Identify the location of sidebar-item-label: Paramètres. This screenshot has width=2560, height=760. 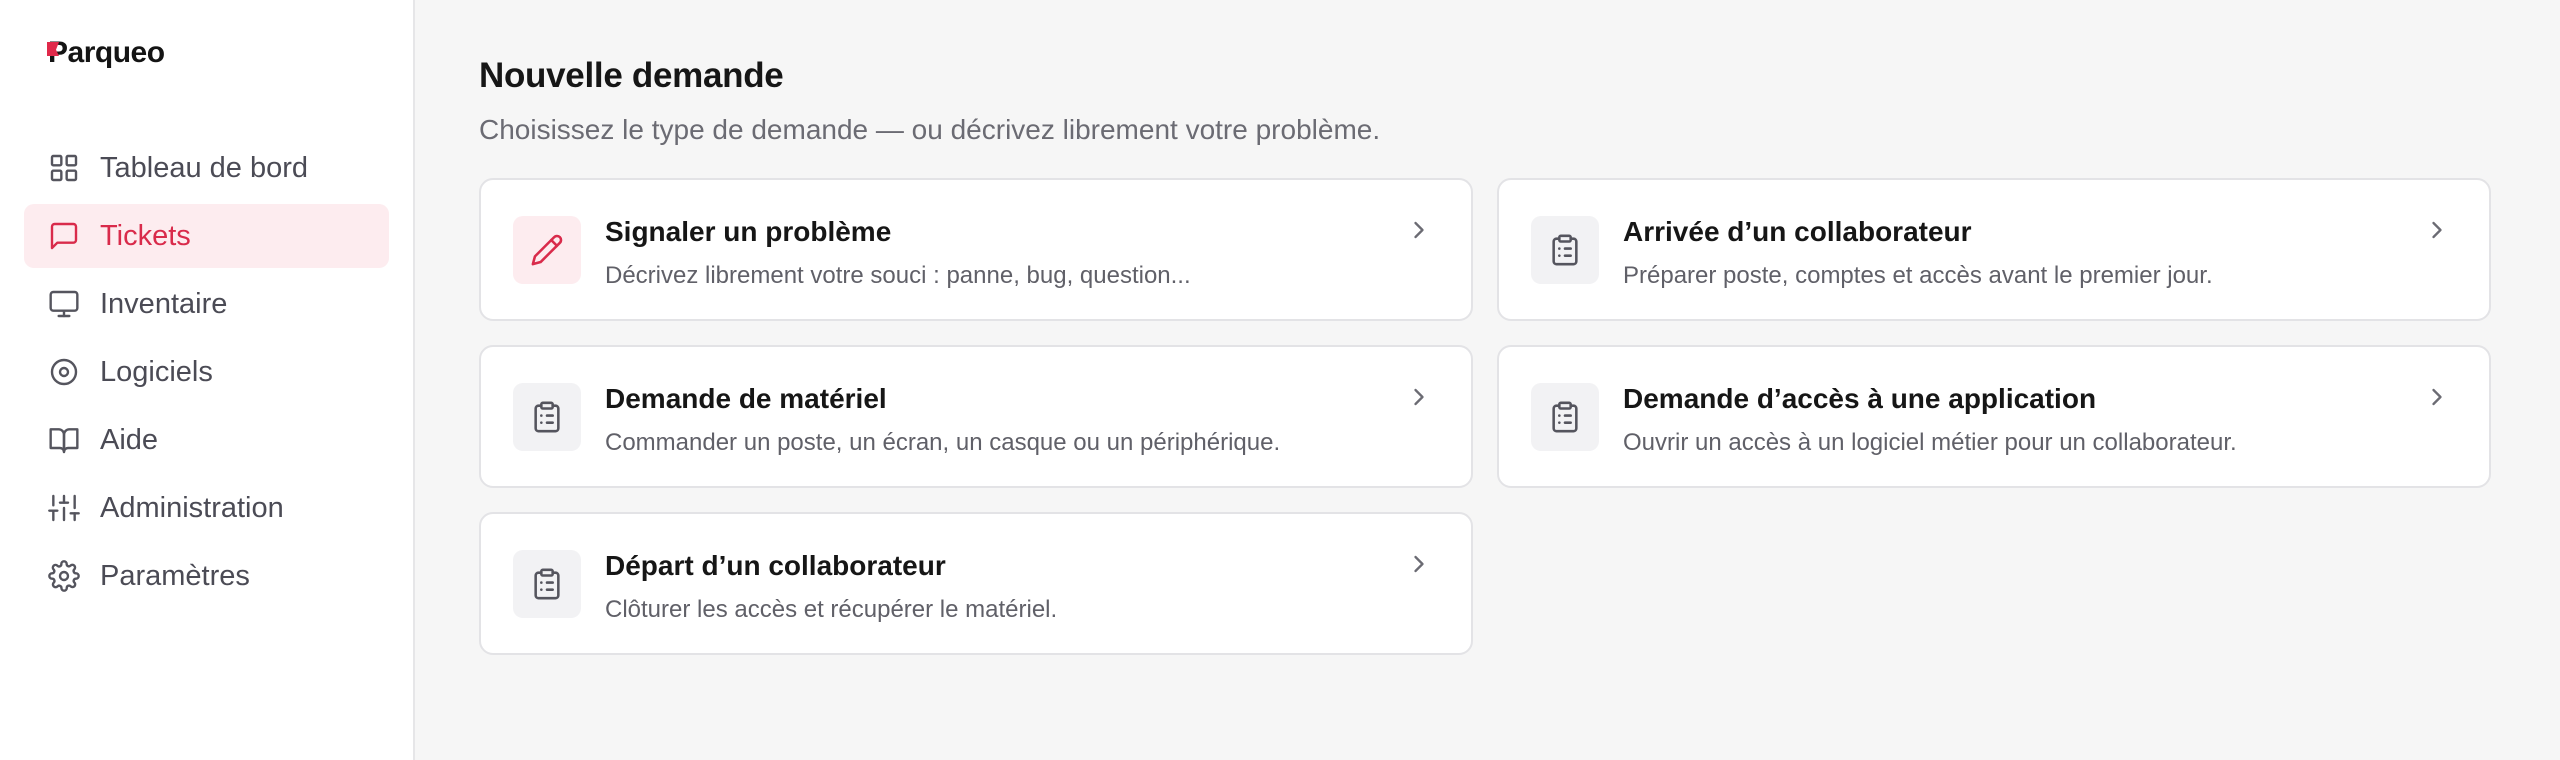
(175, 575).